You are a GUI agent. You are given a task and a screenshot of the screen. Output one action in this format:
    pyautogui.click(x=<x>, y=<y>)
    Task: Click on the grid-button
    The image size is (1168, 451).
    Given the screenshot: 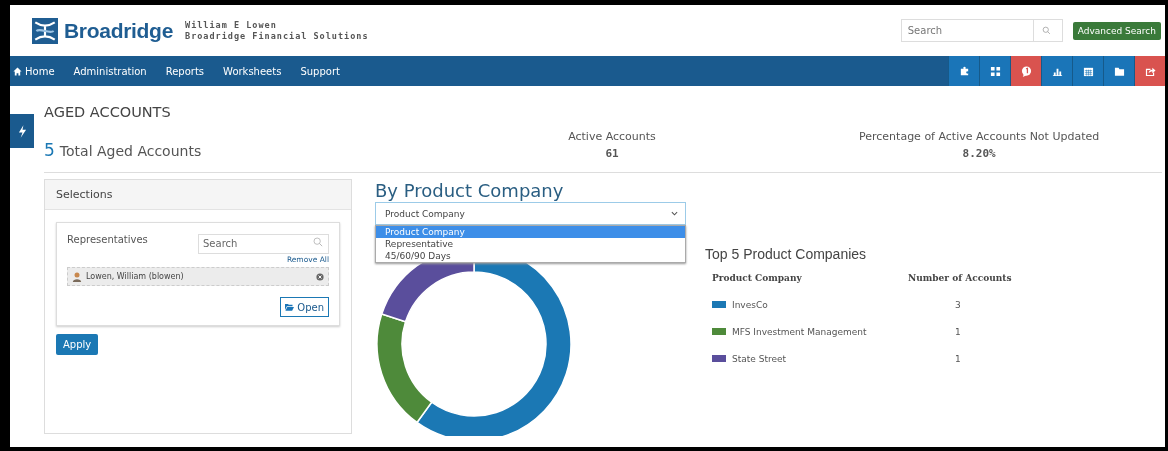 What is the action you would take?
    pyautogui.click(x=994, y=71)
    